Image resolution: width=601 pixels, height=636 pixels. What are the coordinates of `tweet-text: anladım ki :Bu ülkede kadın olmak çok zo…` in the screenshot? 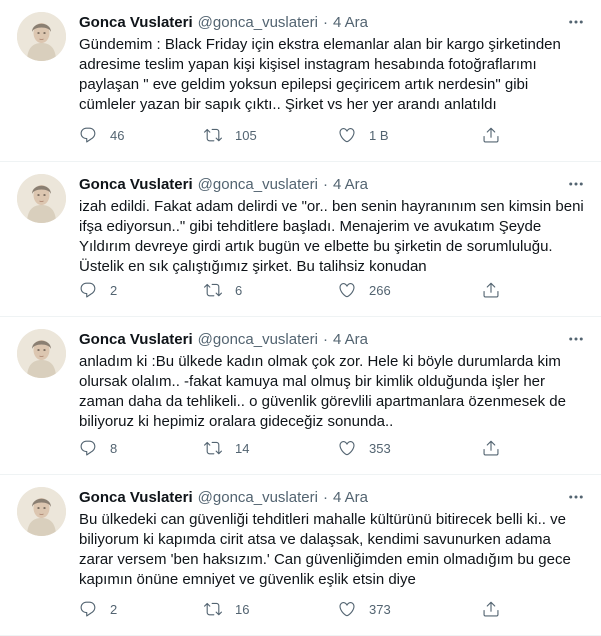 It's located at (322, 391).